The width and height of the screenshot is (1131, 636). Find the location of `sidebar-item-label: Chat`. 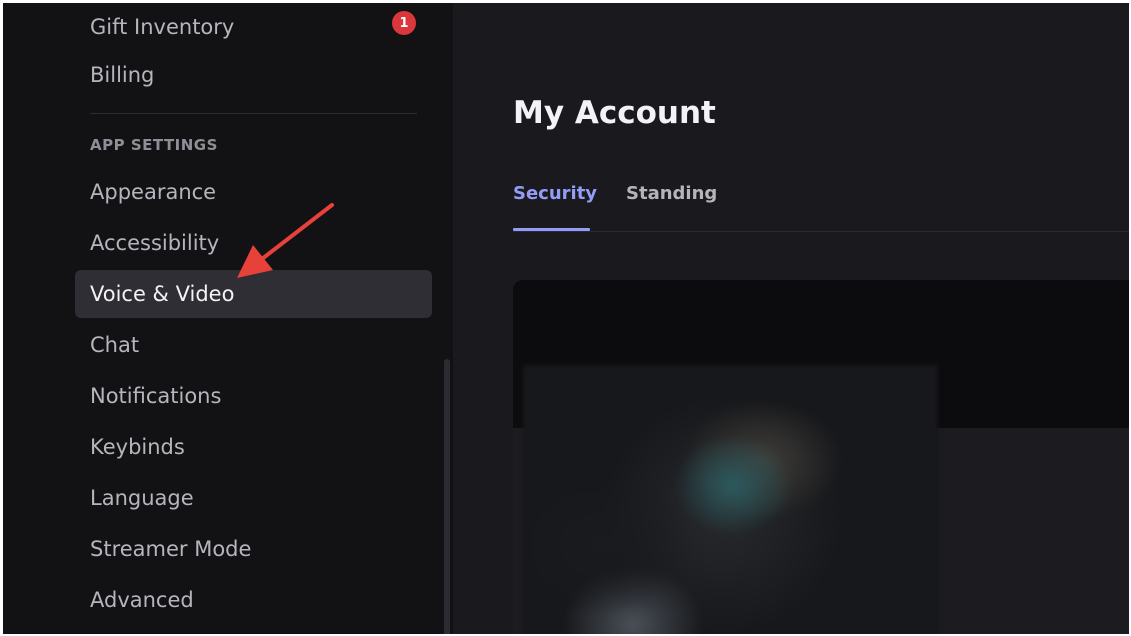

sidebar-item-label: Chat is located at coordinates (115, 345).